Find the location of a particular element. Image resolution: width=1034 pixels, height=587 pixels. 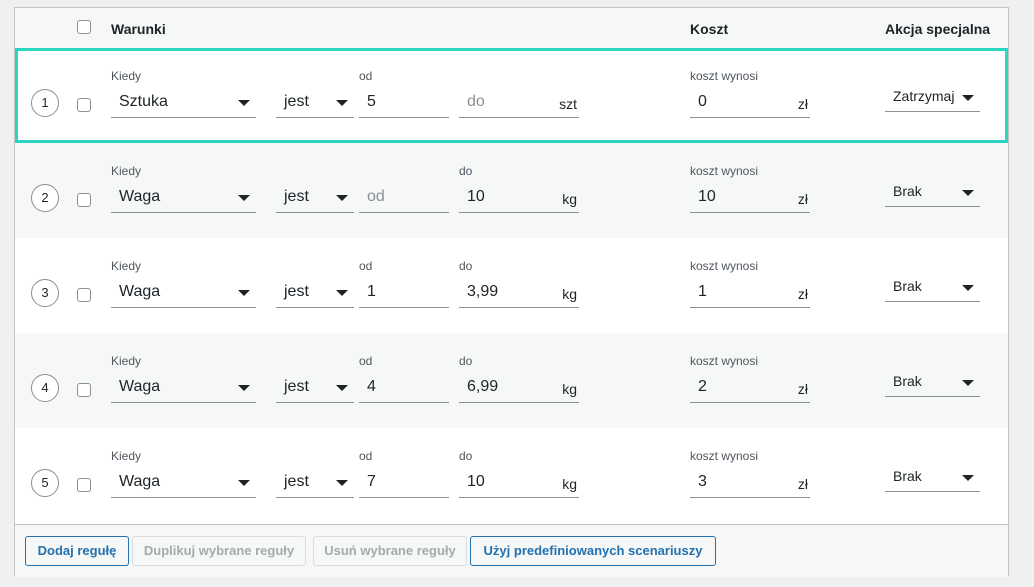

cost-input: 1 zł is located at coordinates (750, 293).